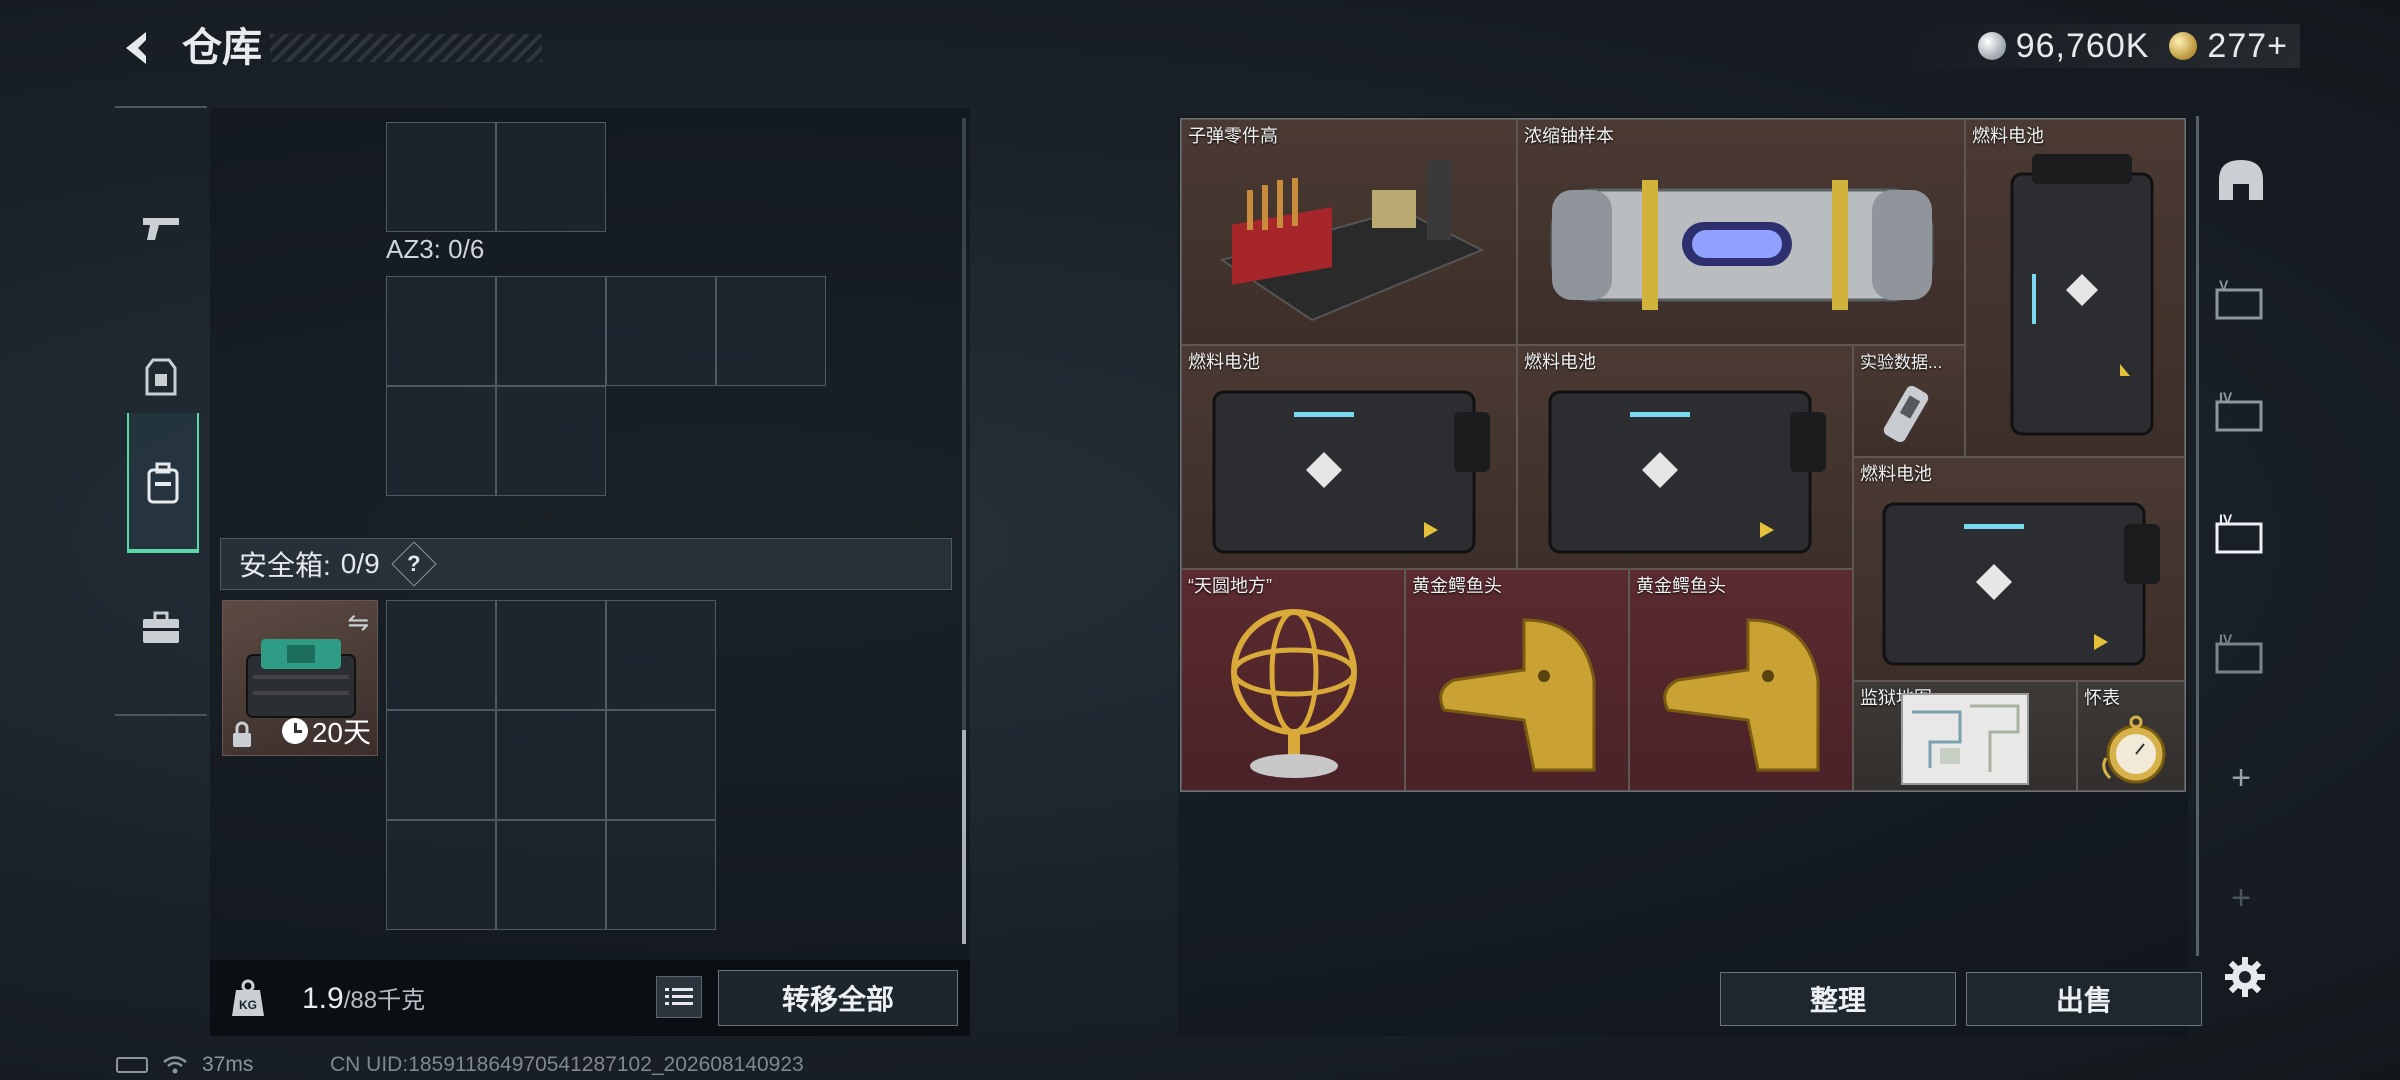 This screenshot has width=2400, height=1080. I want to click on inventory-scroll-thumb, so click(964, 837).